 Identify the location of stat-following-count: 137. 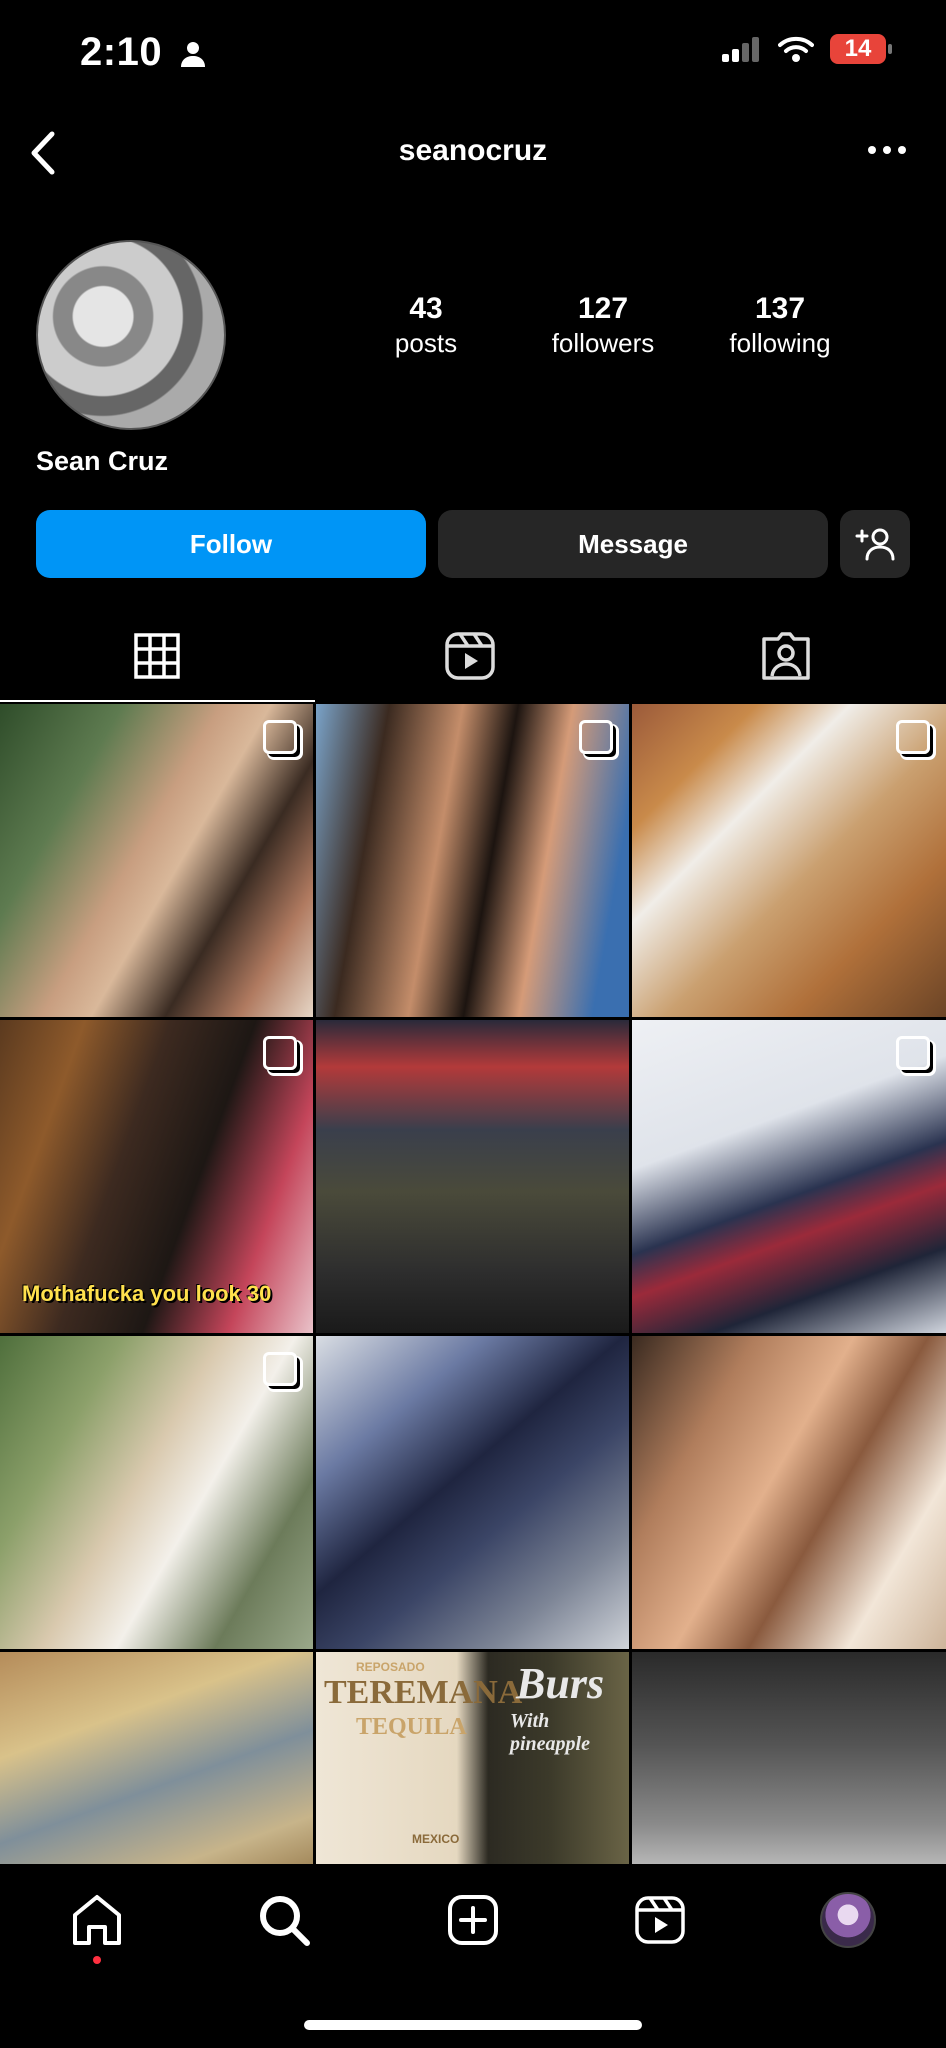
(780, 308).